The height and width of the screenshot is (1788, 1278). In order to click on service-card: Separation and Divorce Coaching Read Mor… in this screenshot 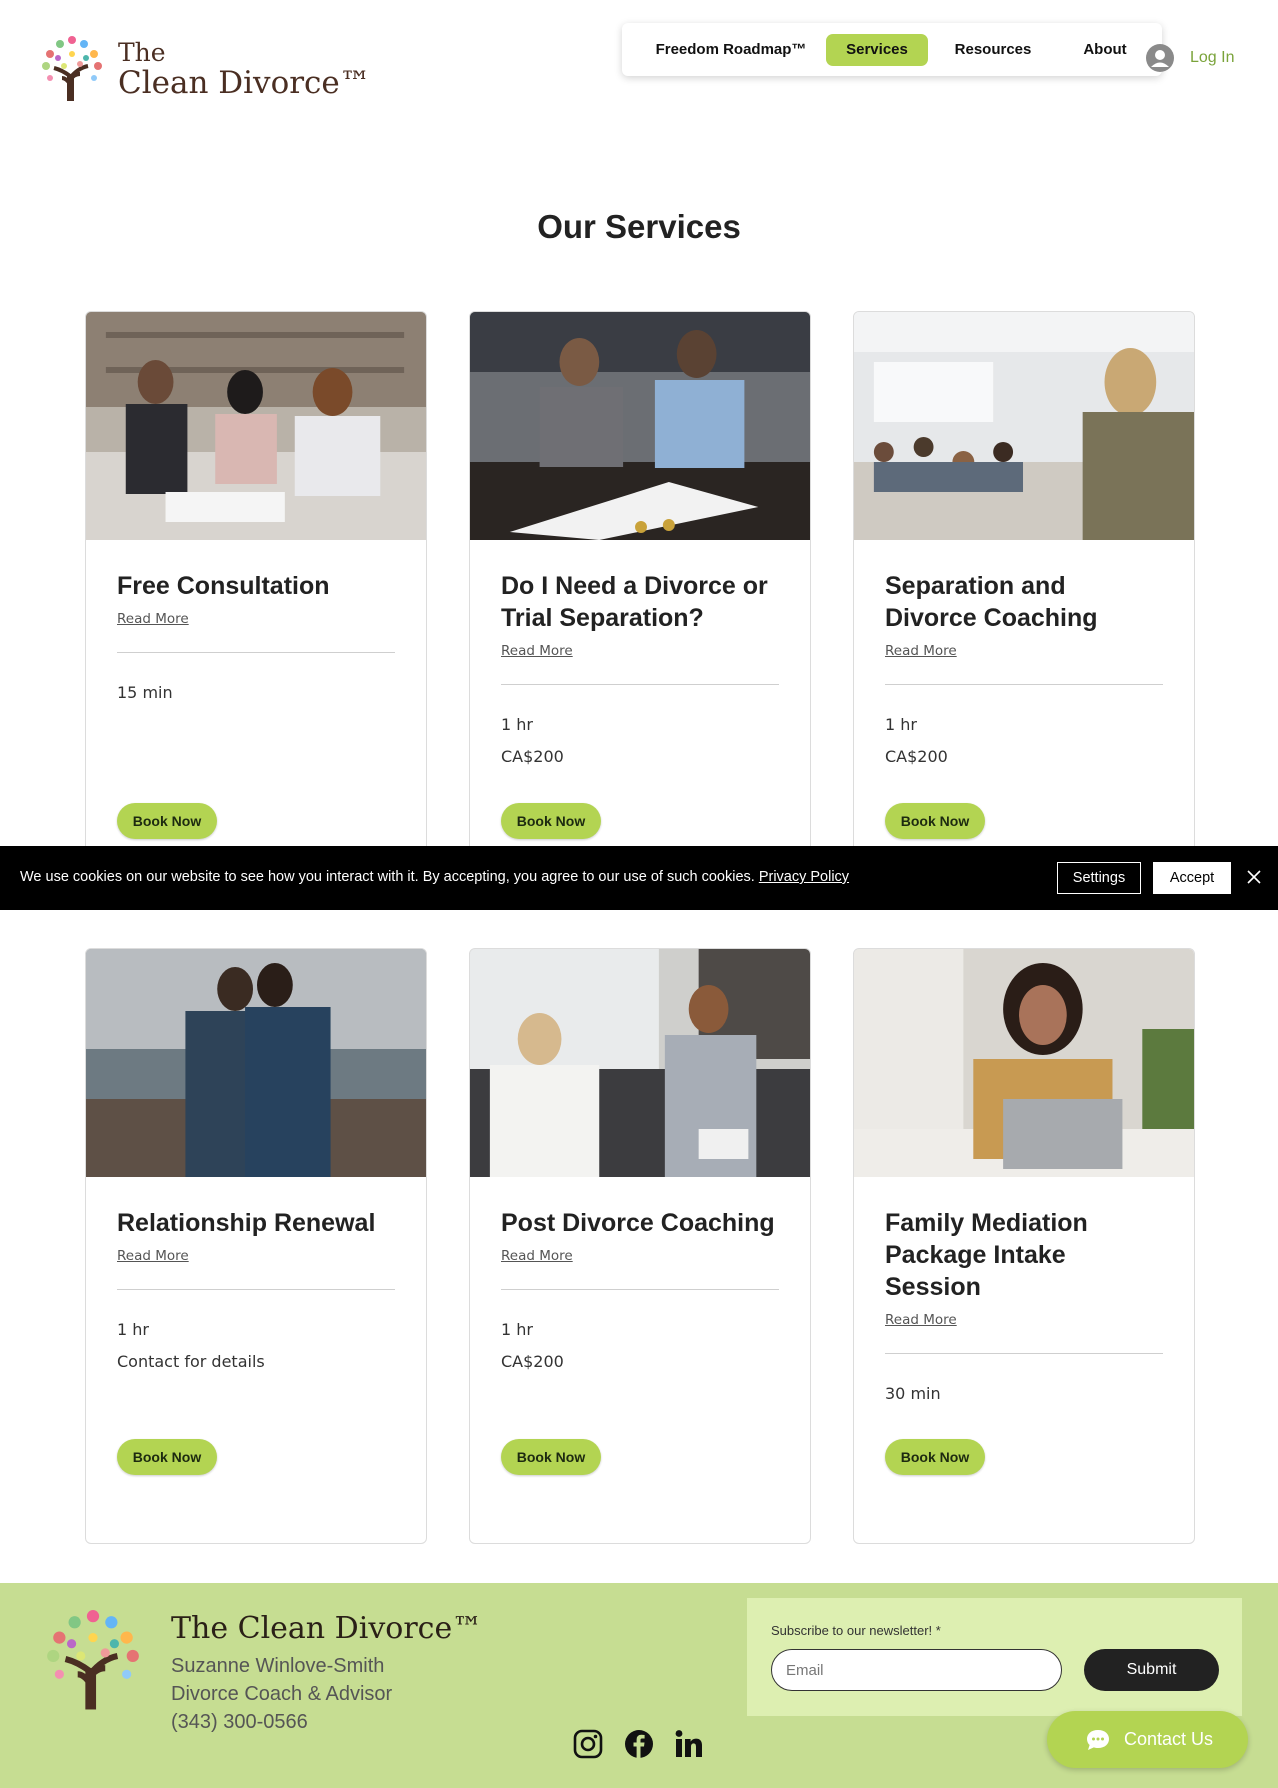, I will do `click(1024, 585)`.